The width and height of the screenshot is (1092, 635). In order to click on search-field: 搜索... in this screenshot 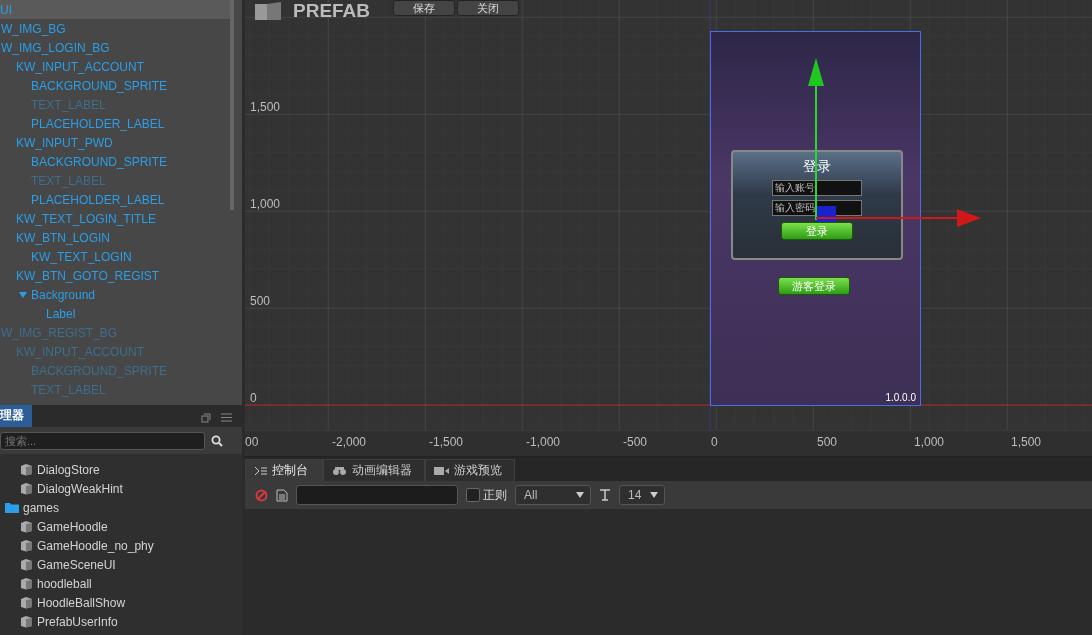, I will do `click(102, 441)`.